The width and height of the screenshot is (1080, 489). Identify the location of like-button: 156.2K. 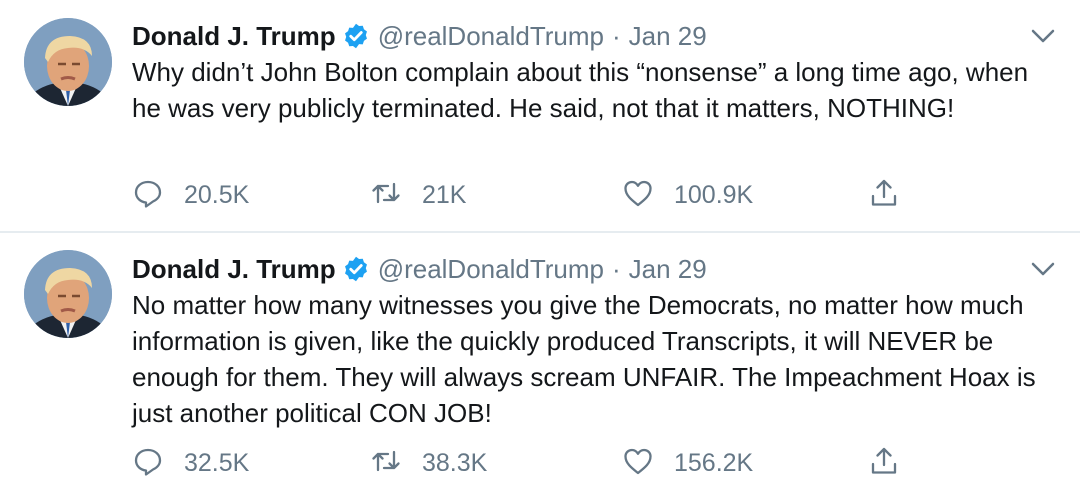
(687, 463).